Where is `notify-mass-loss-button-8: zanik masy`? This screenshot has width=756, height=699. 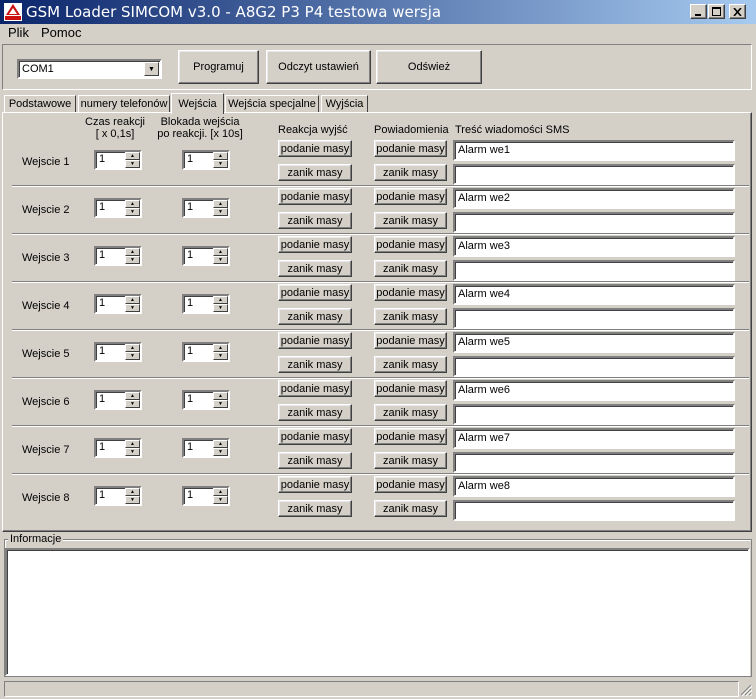
notify-mass-loss-button-8: zanik masy is located at coordinates (410, 508).